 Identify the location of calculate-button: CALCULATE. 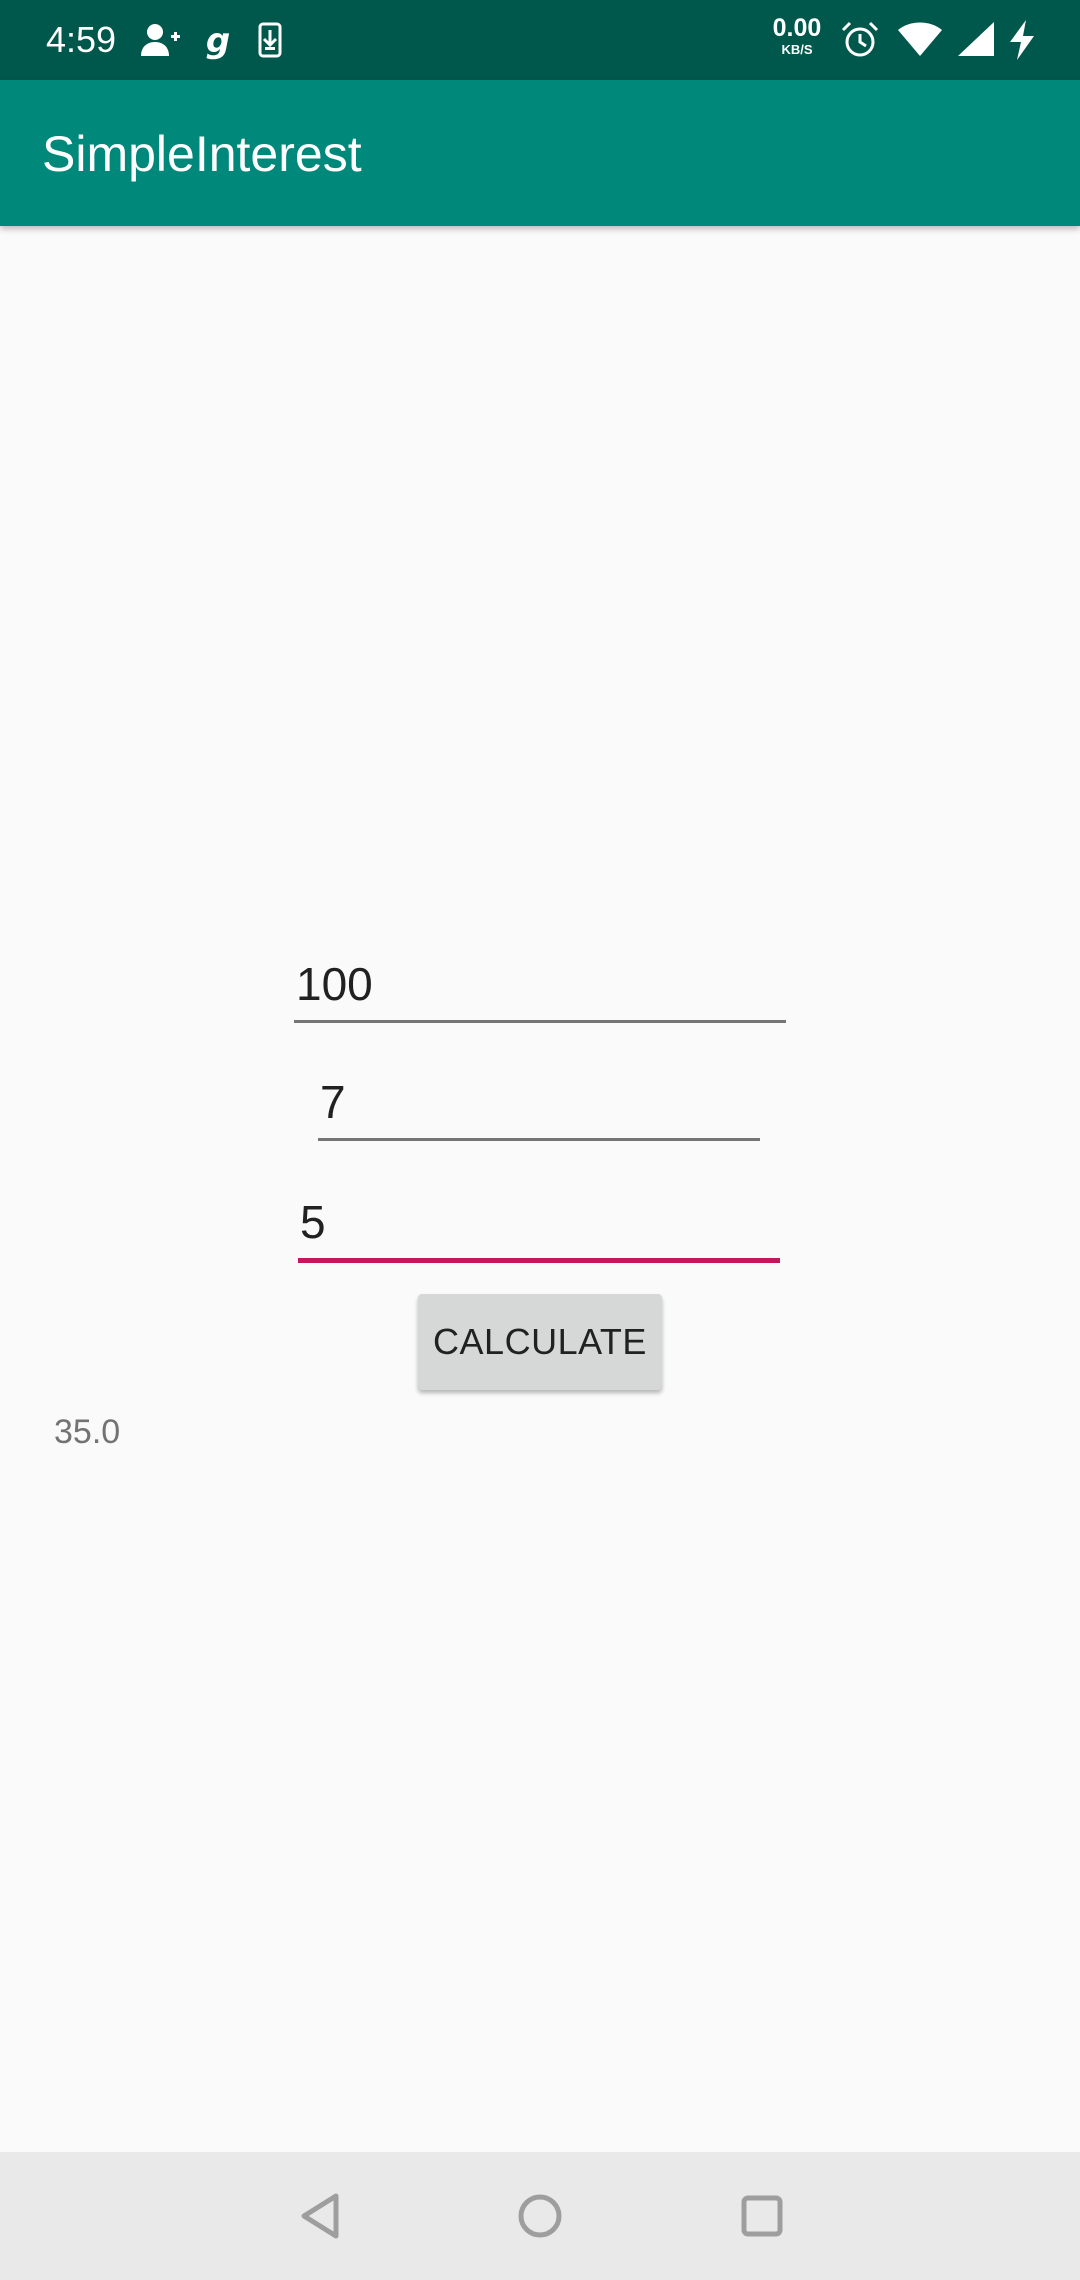
(540, 1342).